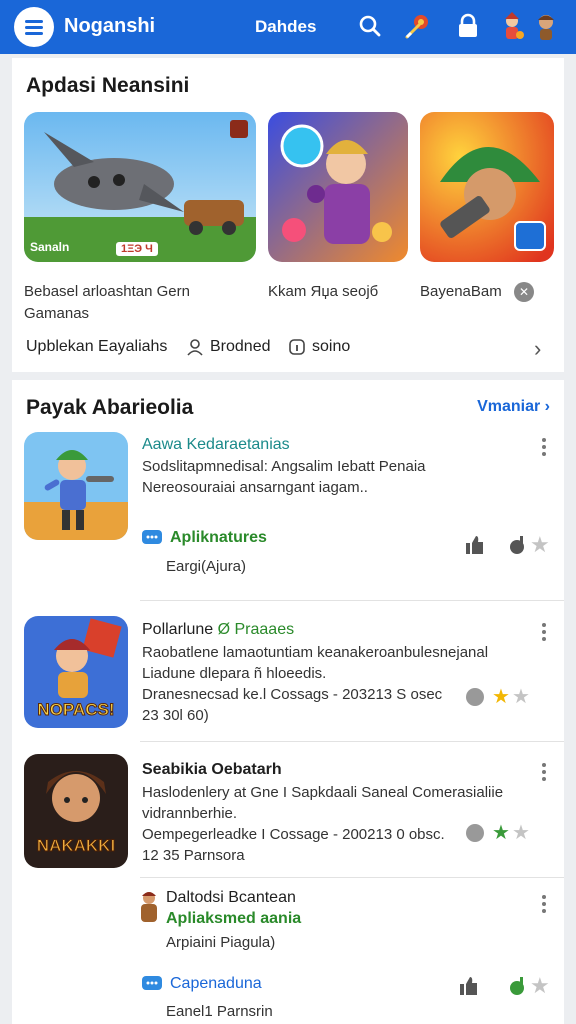 The image size is (576, 1024). Describe the element at coordinates (206, 566) in the screenshot. I see `app-sub-meta-1: Eargi(Ajura)` at that location.